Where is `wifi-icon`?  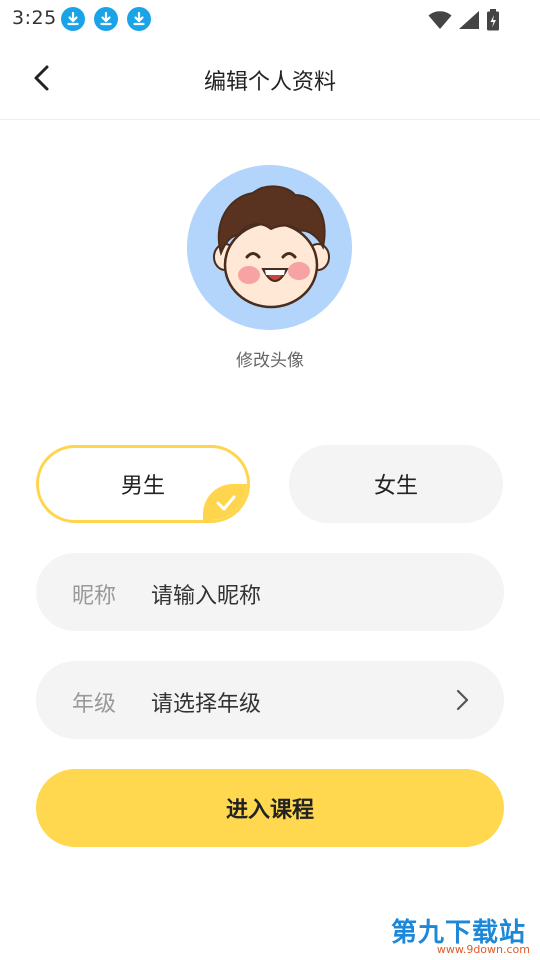 wifi-icon is located at coordinates (440, 20).